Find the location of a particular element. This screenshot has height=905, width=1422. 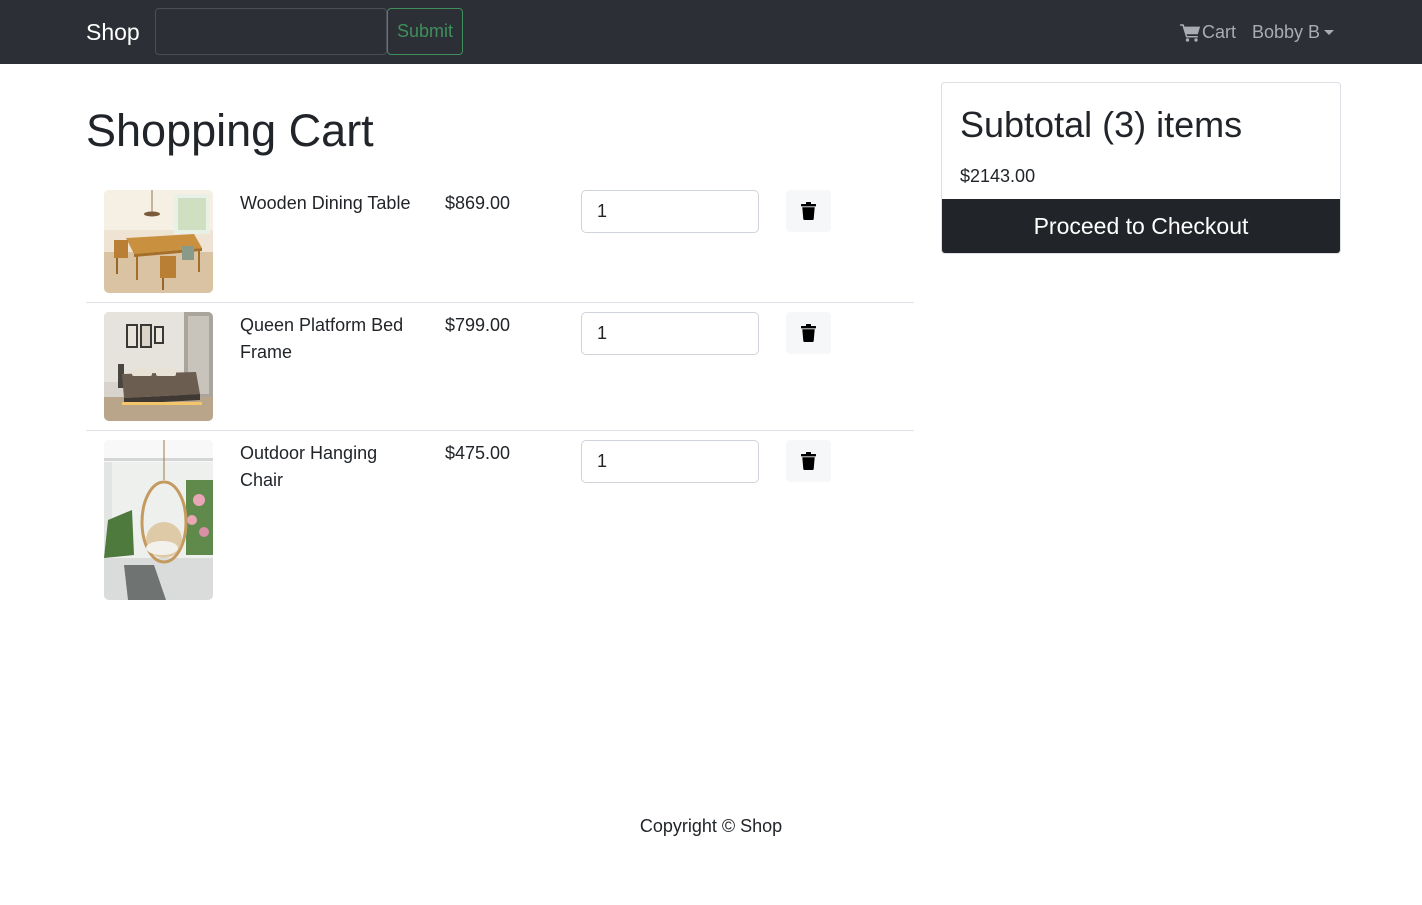

footer-copyright: Copyright © Shop is located at coordinates (711, 826).